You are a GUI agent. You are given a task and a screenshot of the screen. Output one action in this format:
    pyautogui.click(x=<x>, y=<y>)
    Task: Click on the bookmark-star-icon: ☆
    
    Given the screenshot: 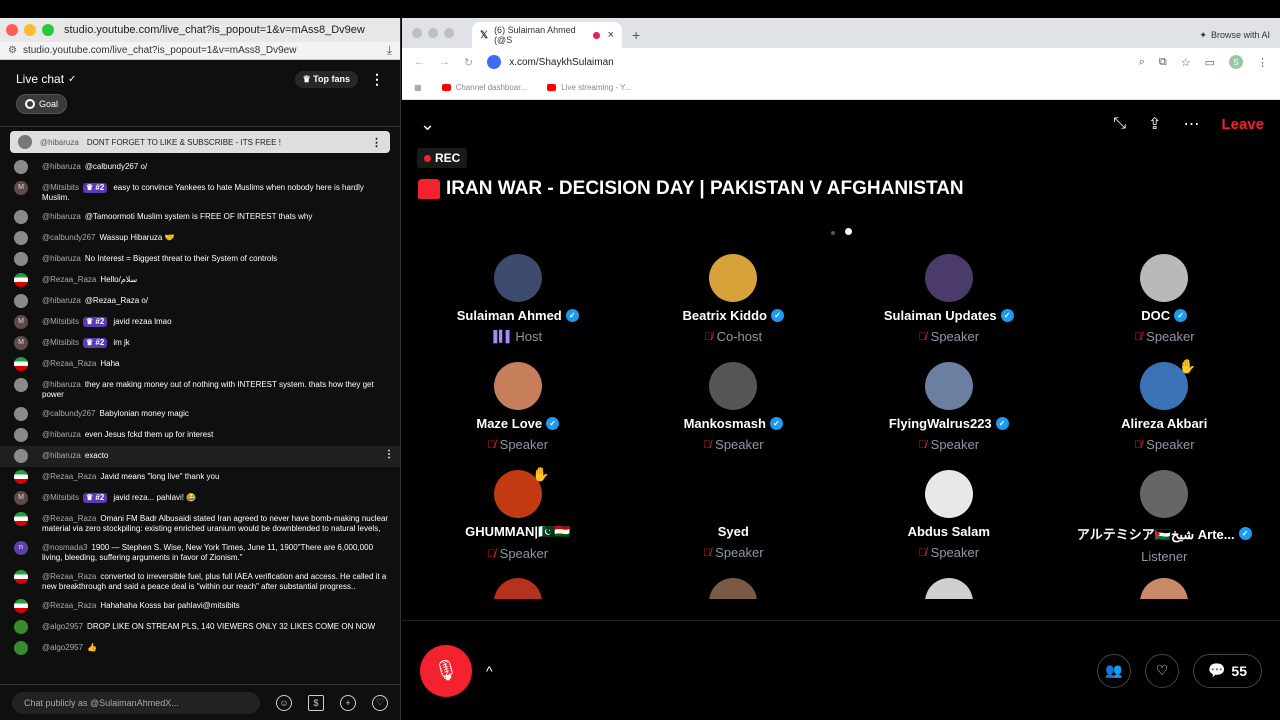 What is the action you would take?
    pyautogui.click(x=1186, y=62)
    